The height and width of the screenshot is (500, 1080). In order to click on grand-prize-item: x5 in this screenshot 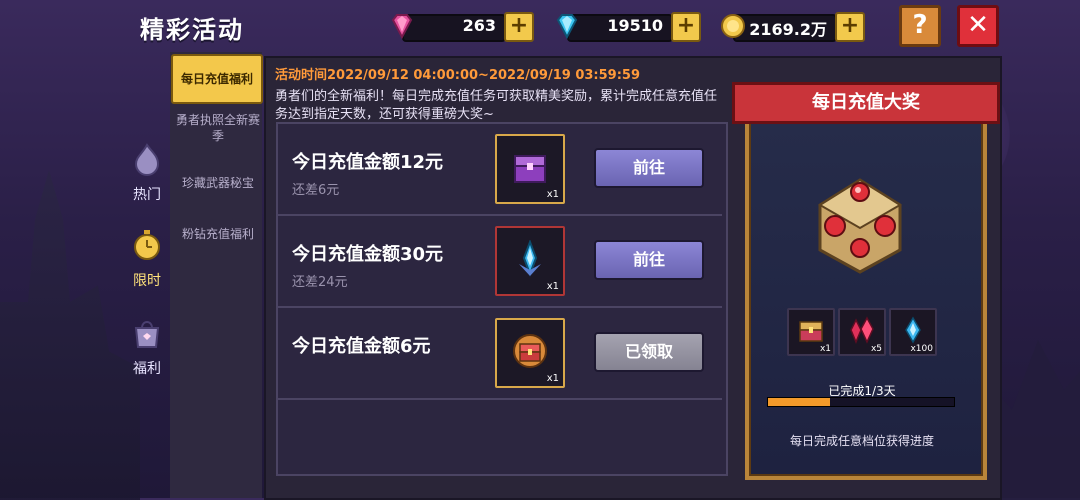, I will do `click(862, 332)`.